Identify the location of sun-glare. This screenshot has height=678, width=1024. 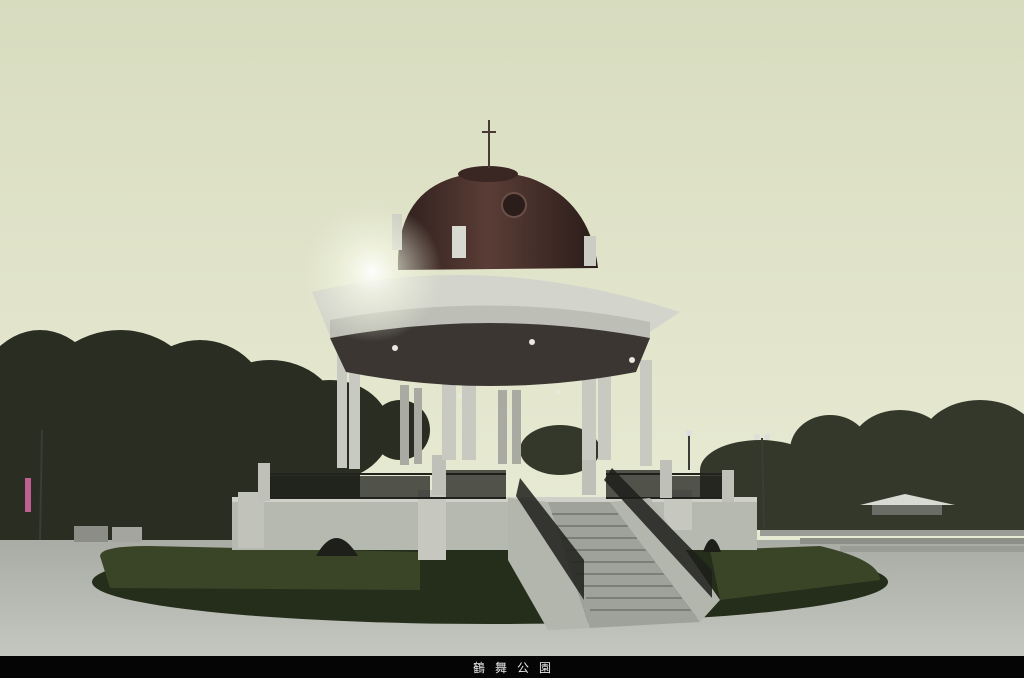
(372, 272).